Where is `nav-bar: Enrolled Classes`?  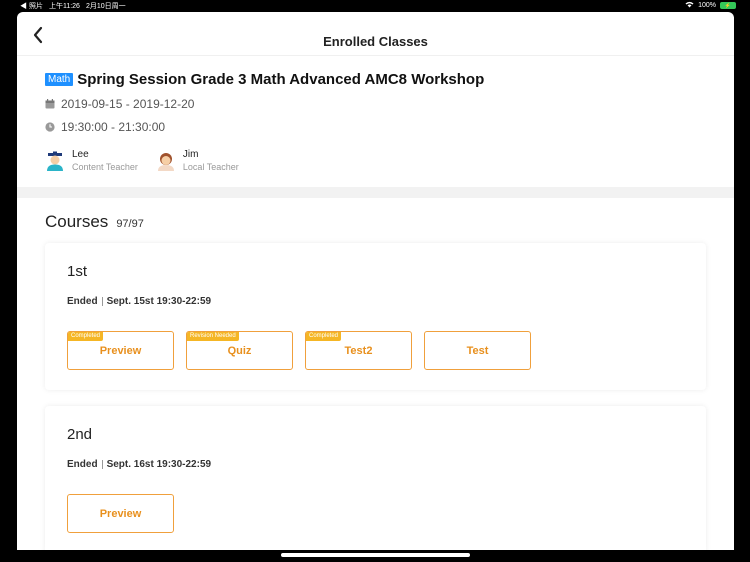 nav-bar: Enrolled Classes is located at coordinates (375, 34).